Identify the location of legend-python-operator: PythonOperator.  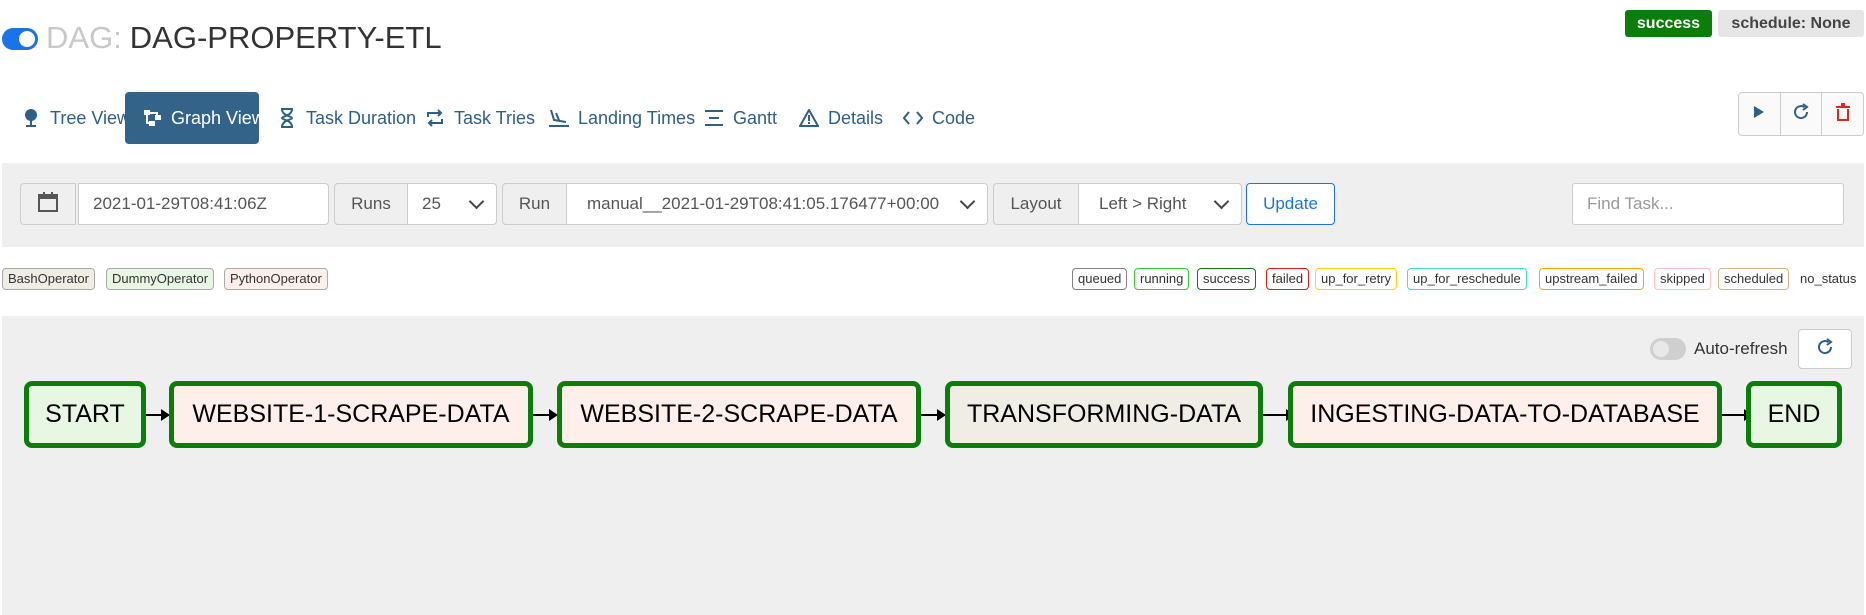
(276, 279).